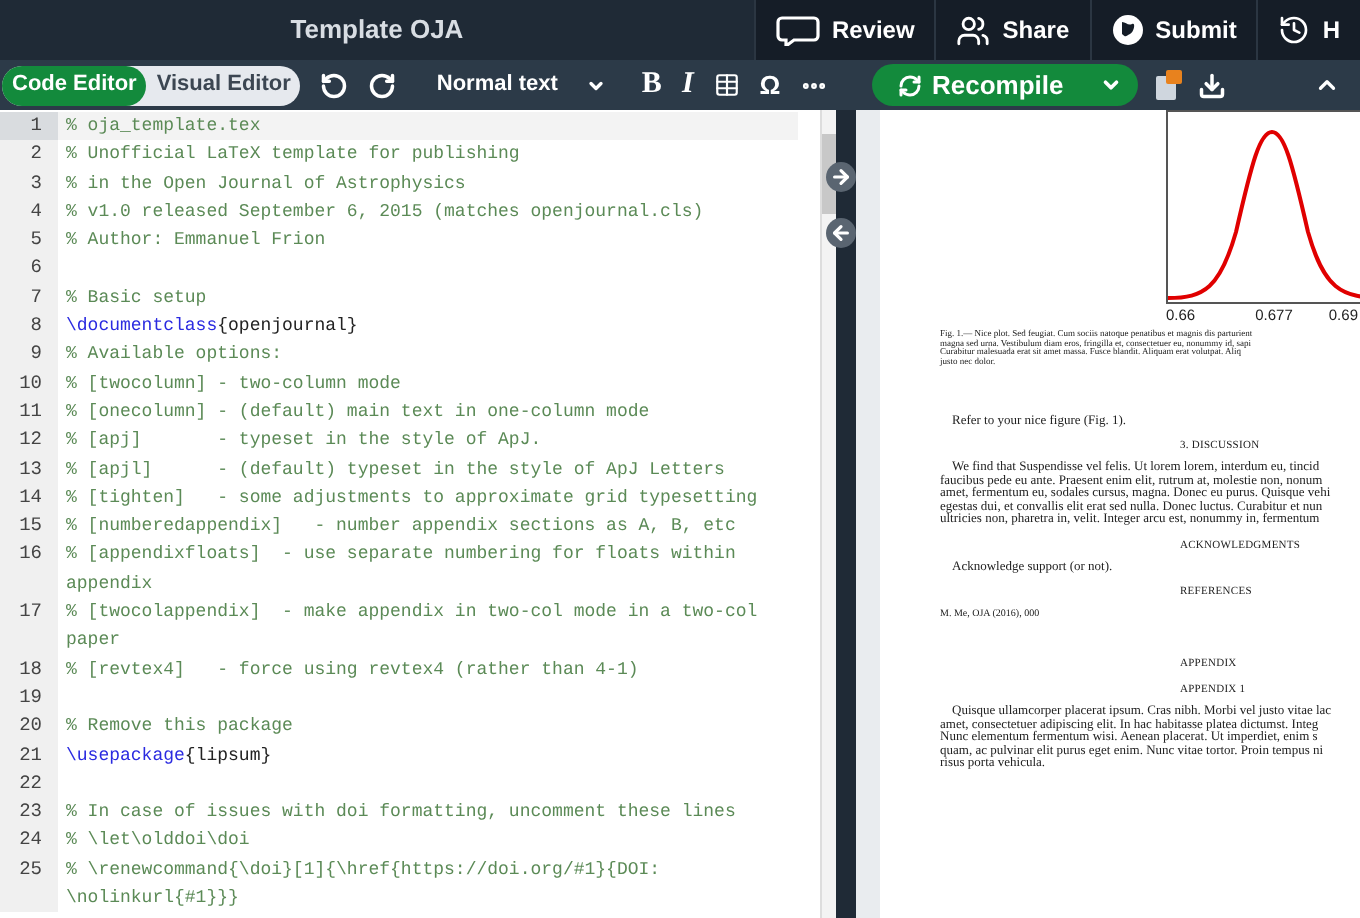 The image size is (1360, 918). What do you see at coordinates (401, 527) in the screenshot?
I see `code-line: % [numberedappendix] - number appendix sections as A, B, etc` at bounding box center [401, 527].